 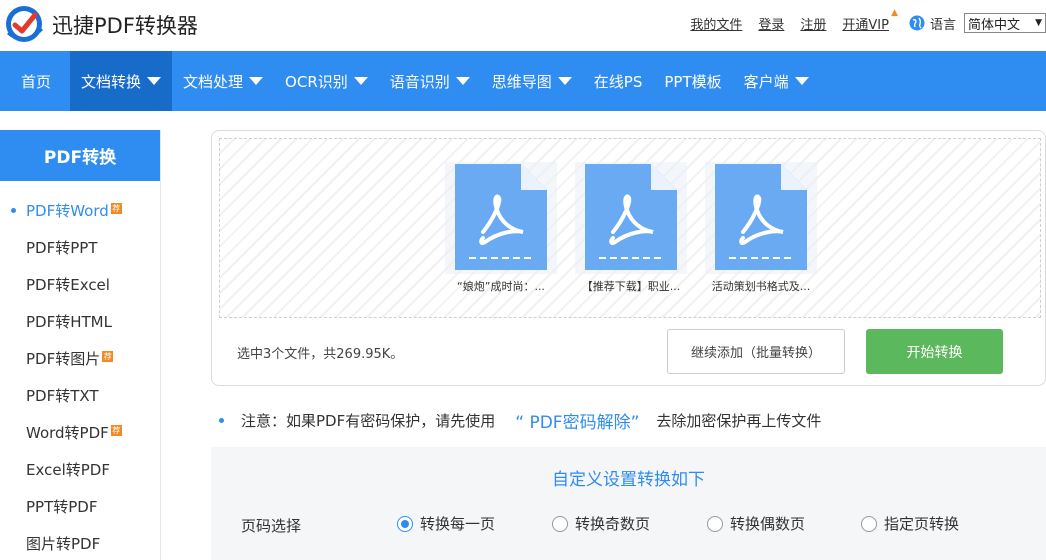 I want to click on nav-item-label: 思维导图, so click(x=521, y=81).